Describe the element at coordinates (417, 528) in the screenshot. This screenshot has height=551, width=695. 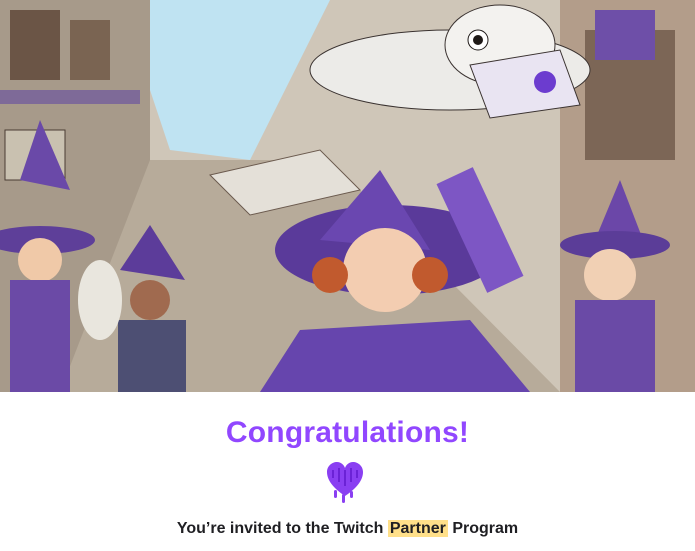
I see `partner-highlight: Partner` at that location.